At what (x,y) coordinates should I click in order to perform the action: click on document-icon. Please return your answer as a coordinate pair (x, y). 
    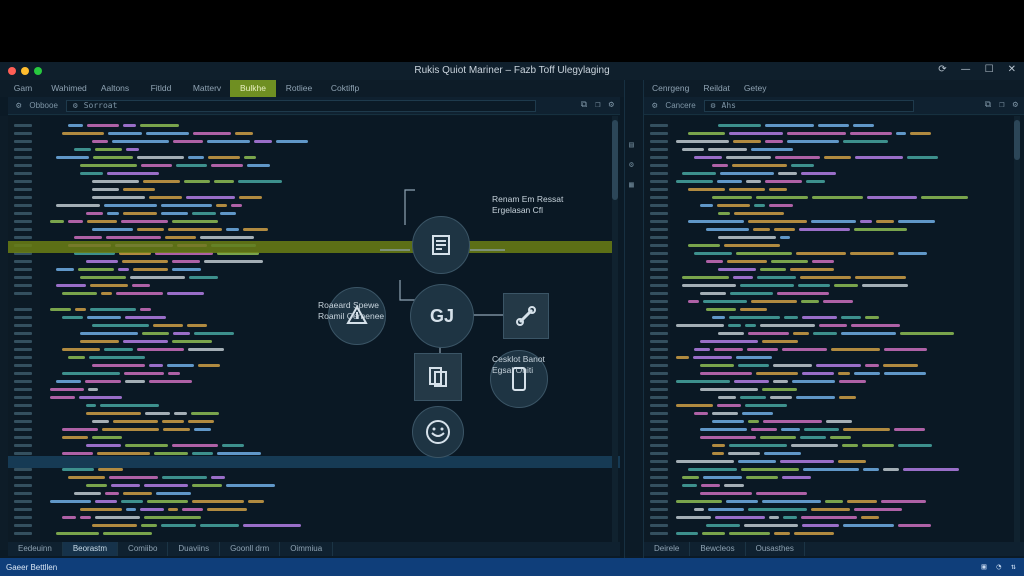
    Looking at the image, I should click on (441, 245).